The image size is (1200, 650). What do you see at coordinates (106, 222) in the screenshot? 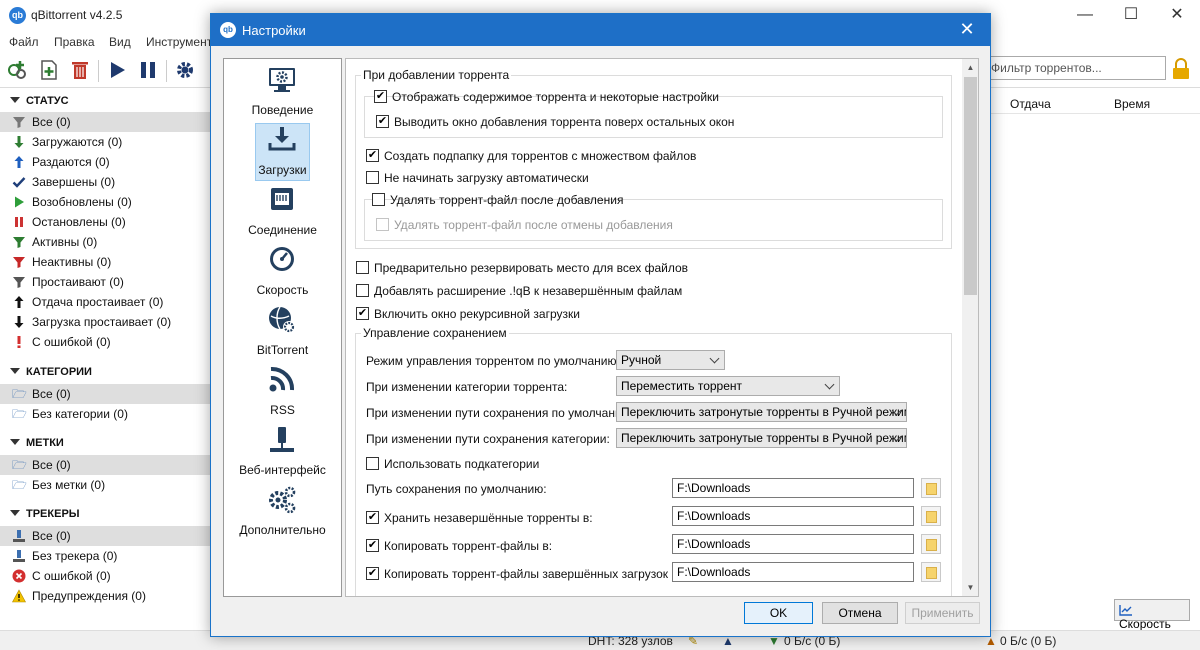
I see `status-filter-item: Остановлены (0)` at bounding box center [106, 222].